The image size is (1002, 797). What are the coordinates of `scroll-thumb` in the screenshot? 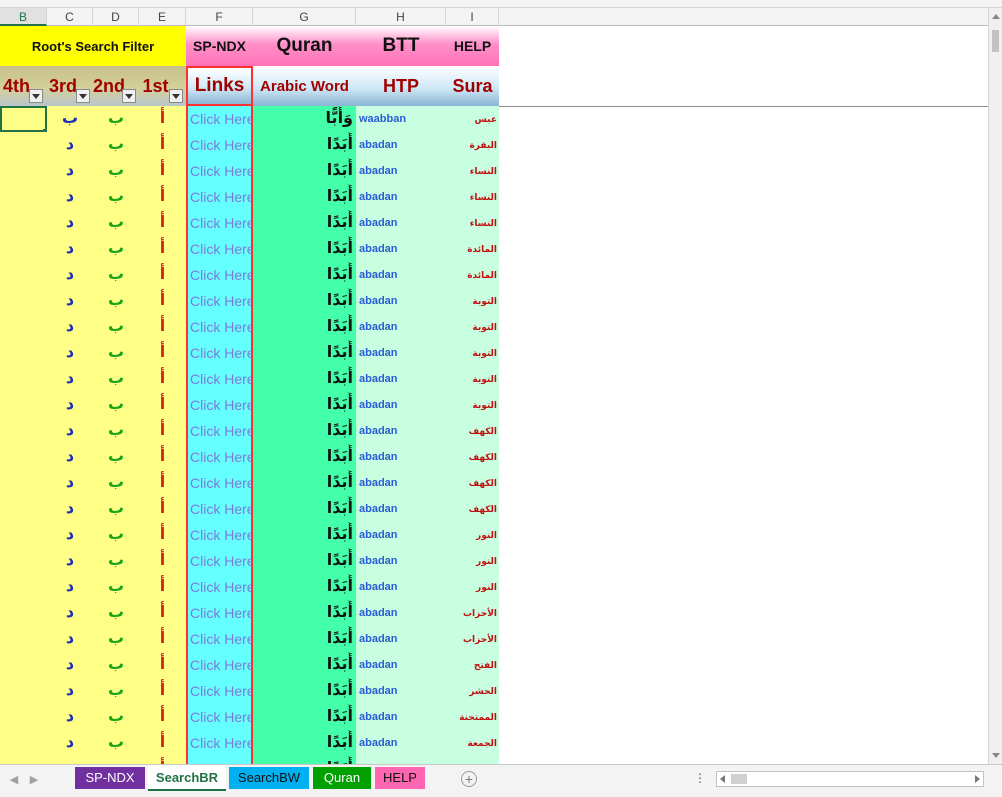 It's located at (995, 41).